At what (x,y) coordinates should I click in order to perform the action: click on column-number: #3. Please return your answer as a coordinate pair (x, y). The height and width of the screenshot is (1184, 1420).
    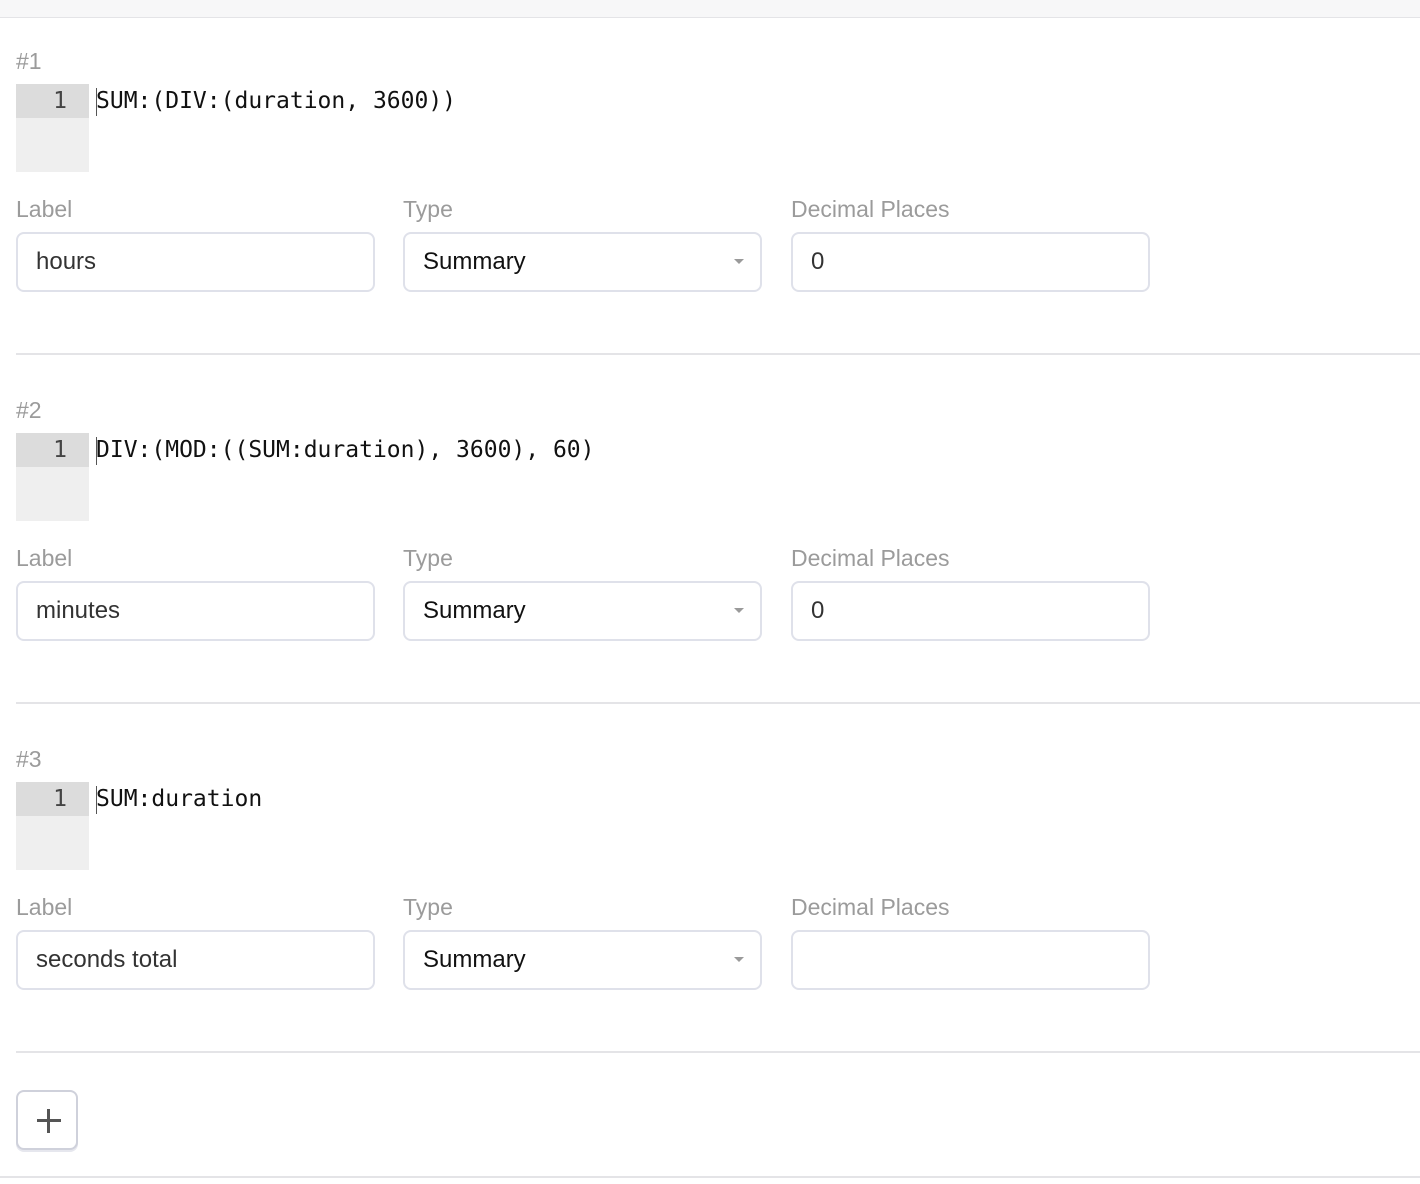
    Looking at the image, I should click on (29, 759).